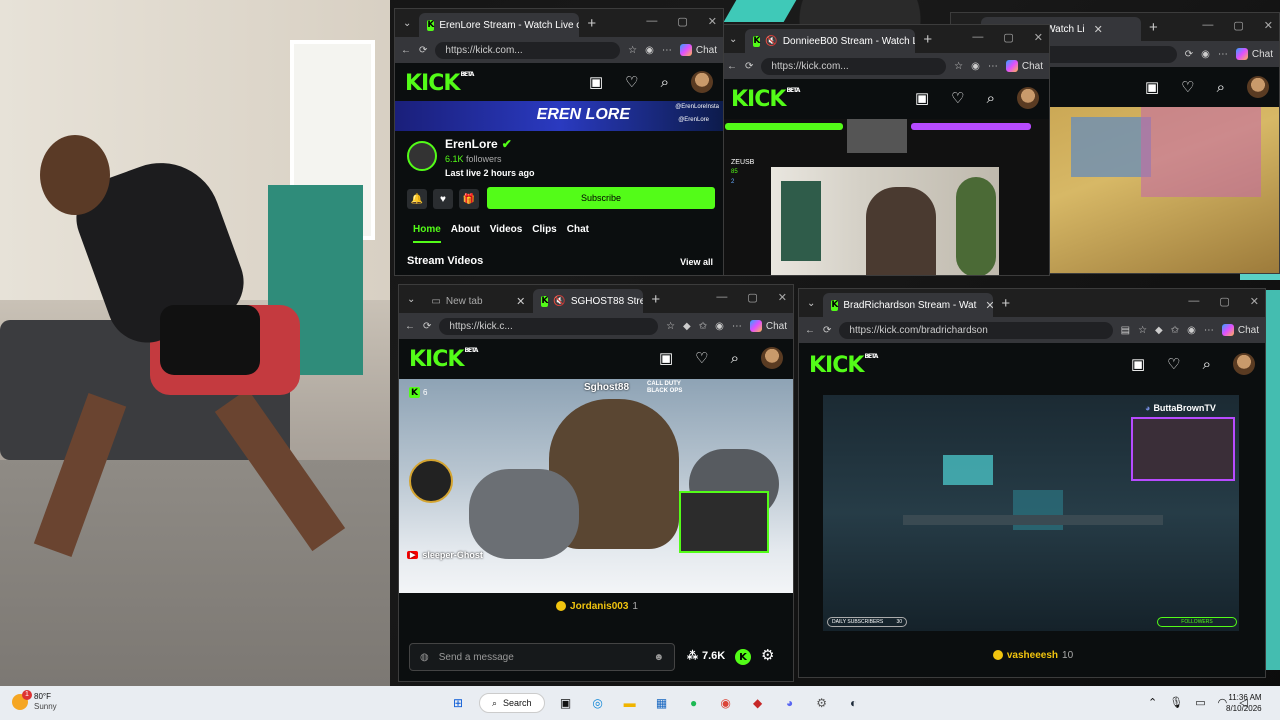 The image size is (1280, 720). Describe the element at coordinates (422, 156) in the screenshot. I see `channel-avatar` at that location.